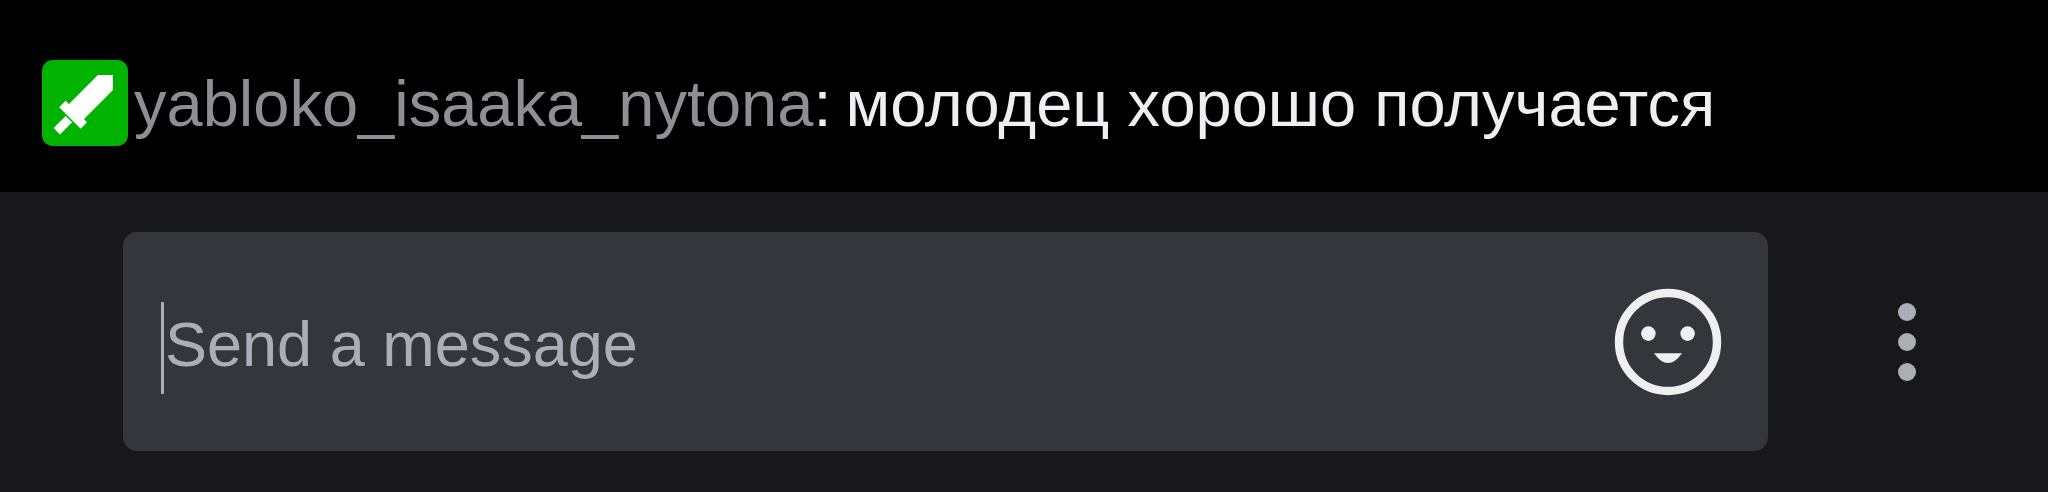 The image size is (2048, 492). I want to click on message-input-field: Send a message, so click(886, 343).